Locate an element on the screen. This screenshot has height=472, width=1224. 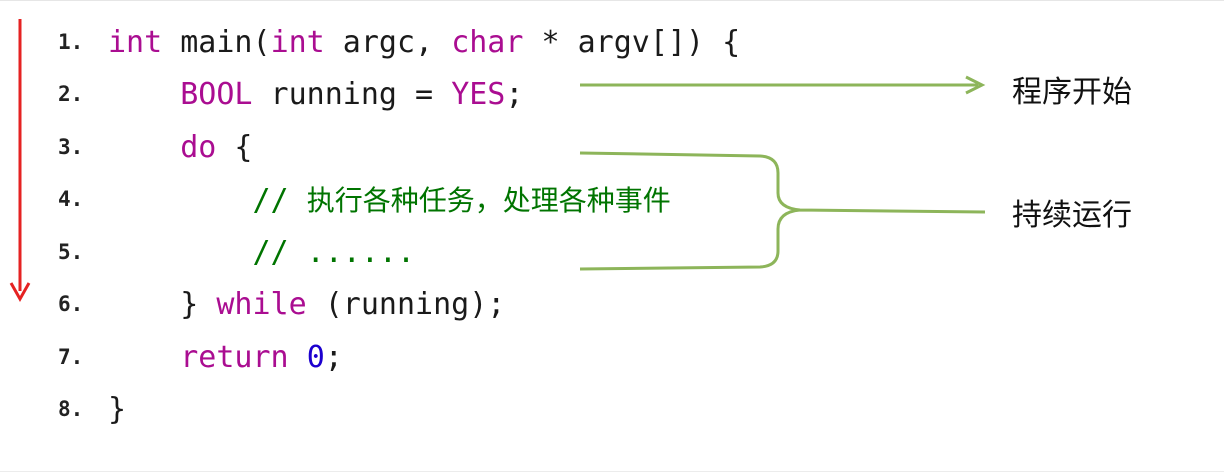
code-token: main( is located at coordinates (216, 42).